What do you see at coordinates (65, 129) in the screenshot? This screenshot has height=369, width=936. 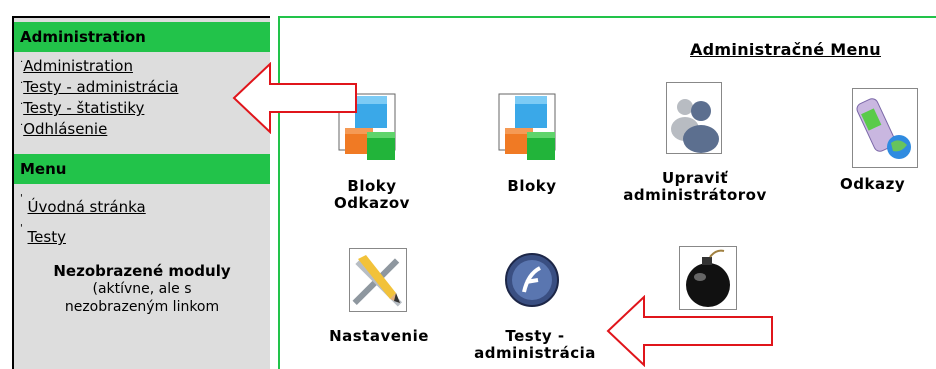 I see `admin-link-odhlasenie: Odhlásenie` at bounding box center [65, 129].